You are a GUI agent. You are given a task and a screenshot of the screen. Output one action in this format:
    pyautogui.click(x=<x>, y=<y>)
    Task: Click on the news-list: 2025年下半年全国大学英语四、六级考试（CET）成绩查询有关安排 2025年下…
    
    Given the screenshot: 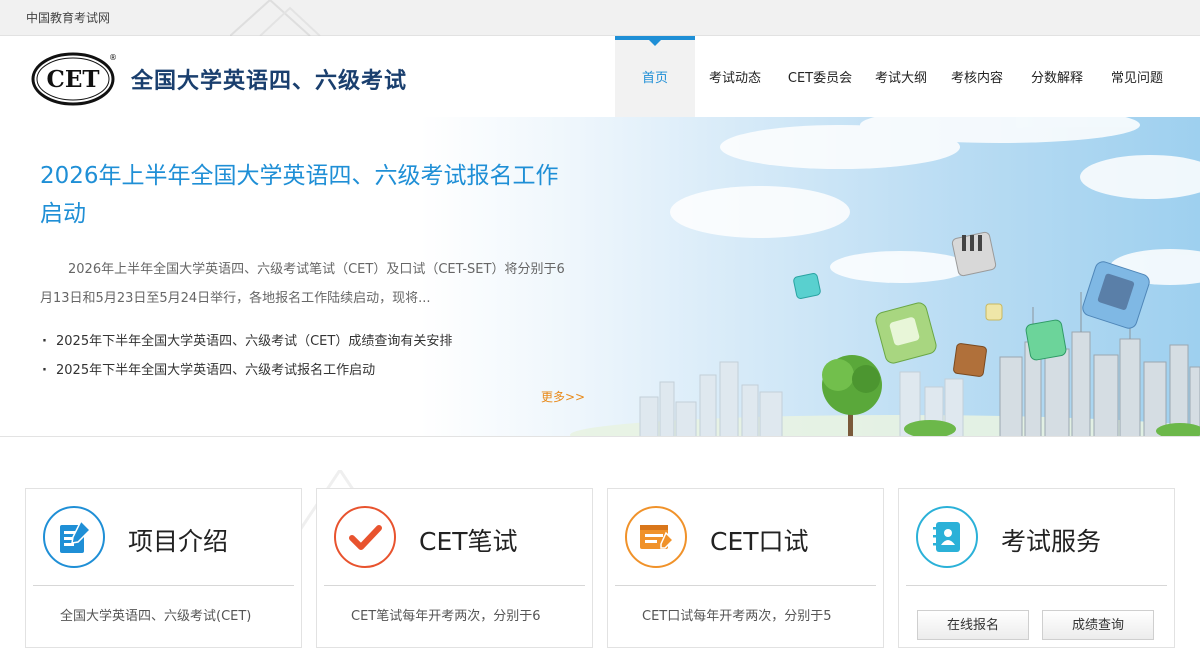 What is the action you would take?
    pyautogui.click(x=302, y=356)
    